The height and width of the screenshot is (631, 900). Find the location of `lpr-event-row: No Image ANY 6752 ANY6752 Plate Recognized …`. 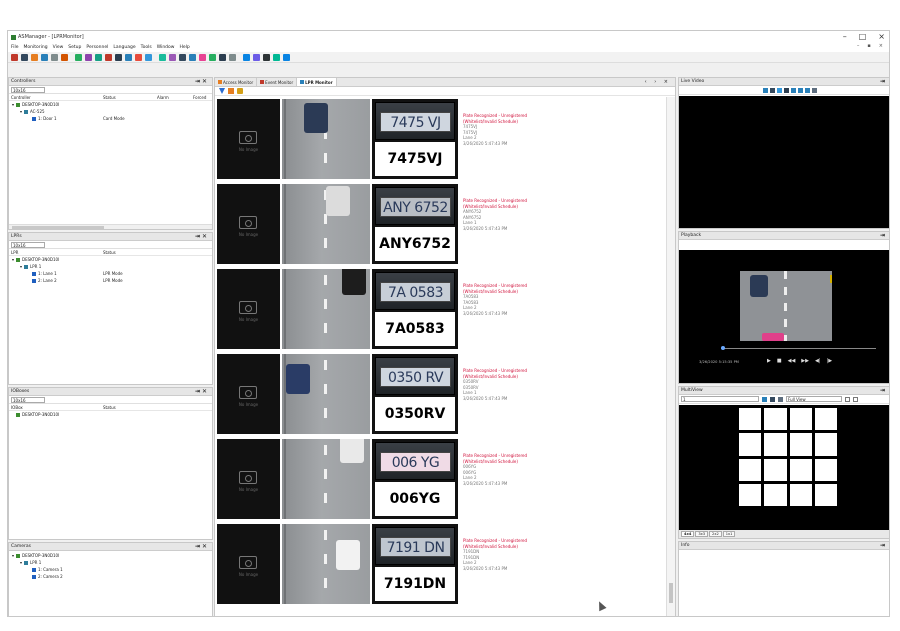

lpr-event-row: No Image ANY 6752 ANY6752 Plate Recognized … is located at coordinates (441, 224).